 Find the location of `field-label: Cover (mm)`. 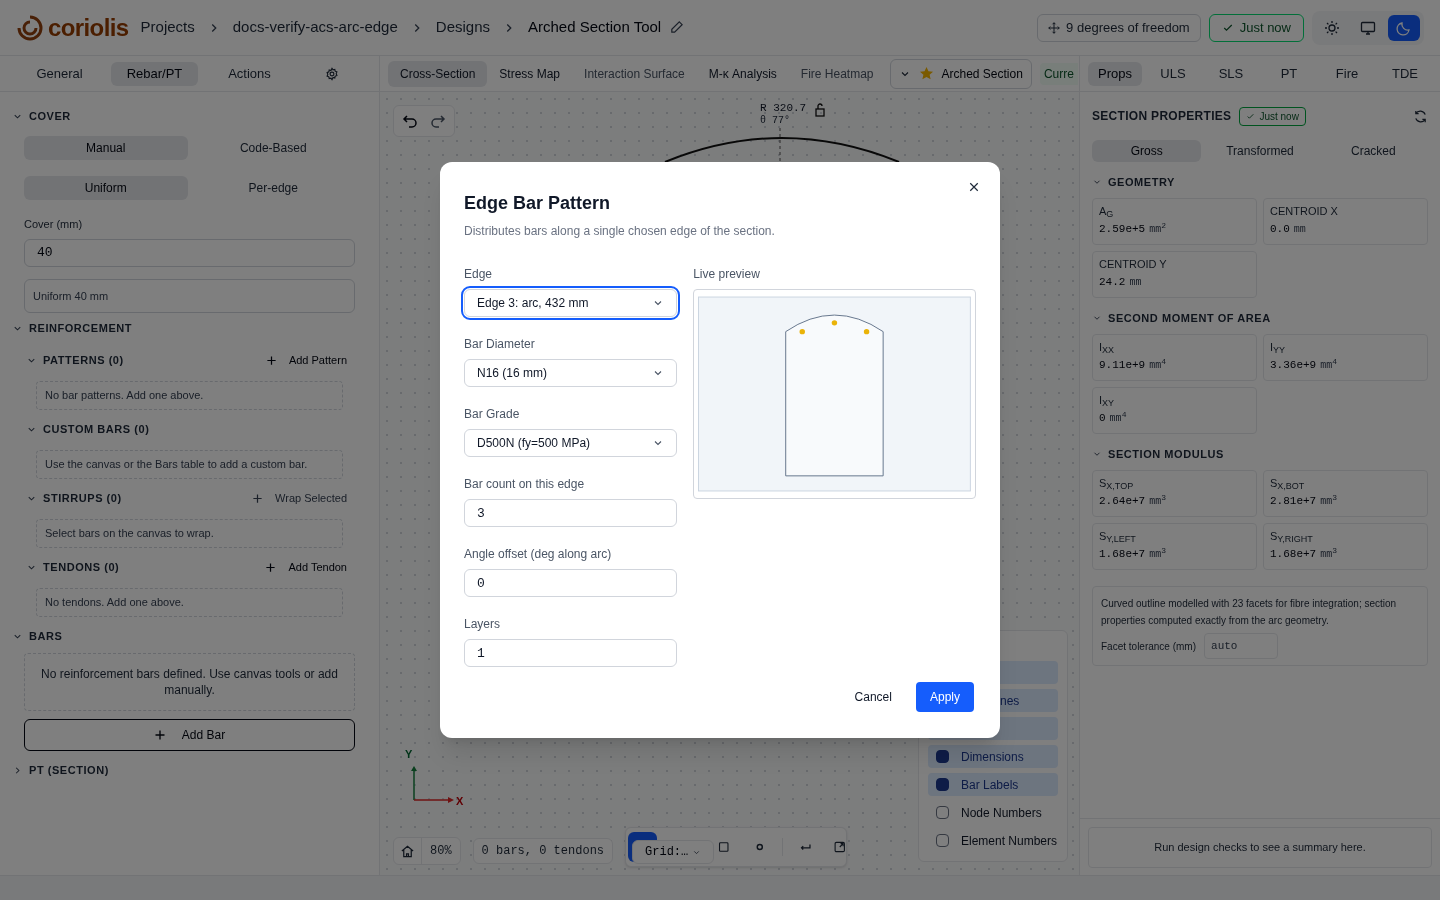

field-label: Cover (mm) is located at coordinates (54, 224).